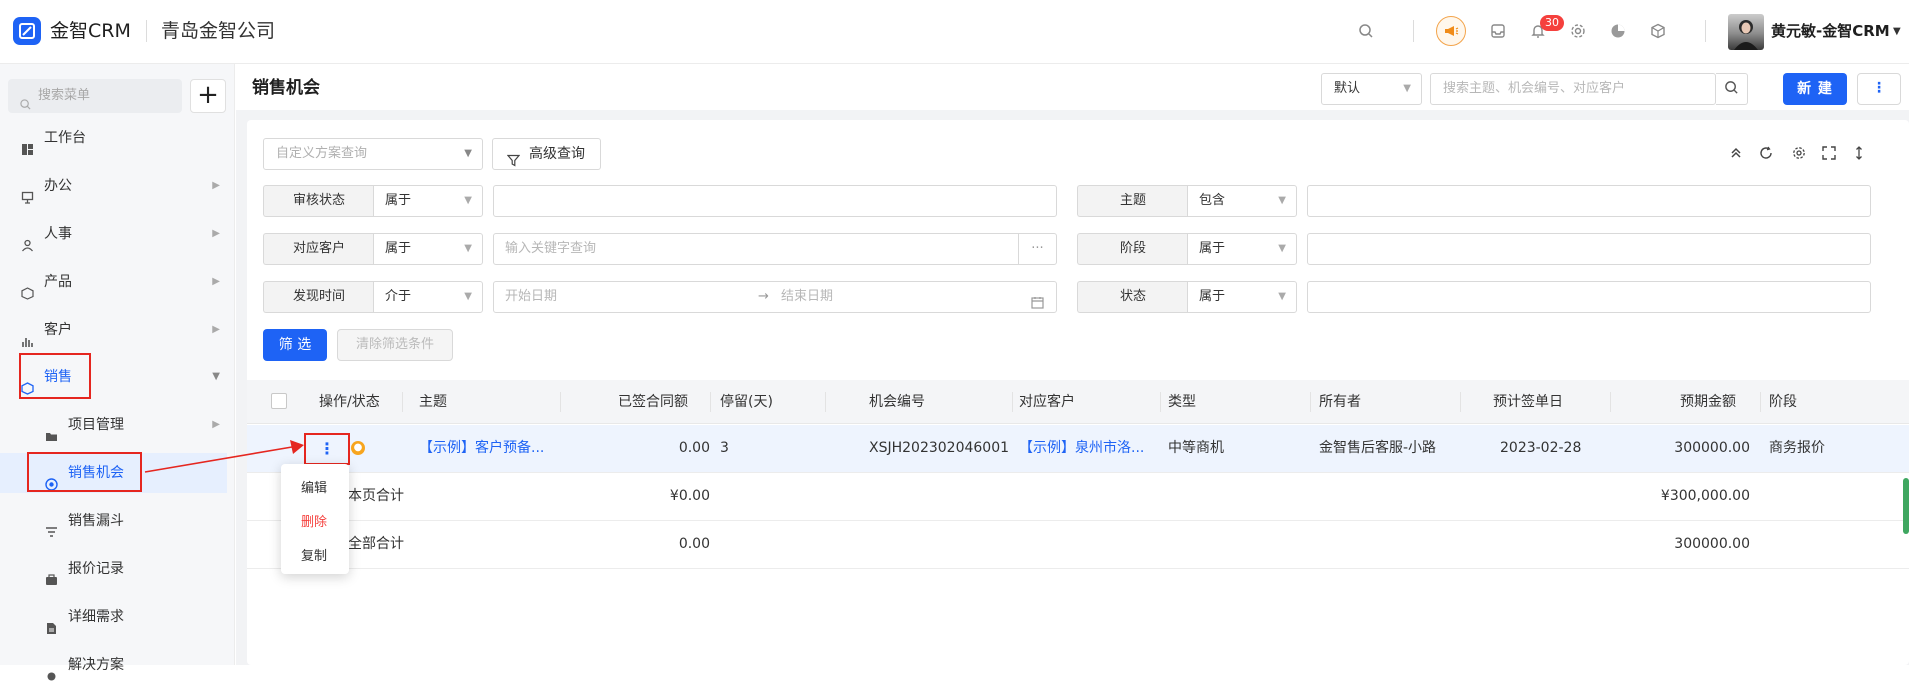 The image size is (1909, 699). What do you see at coordinates (117, 186) in the screenshot?
I see `sidebar-item-office: 办公 ▶` at bounding box center [117, 186].